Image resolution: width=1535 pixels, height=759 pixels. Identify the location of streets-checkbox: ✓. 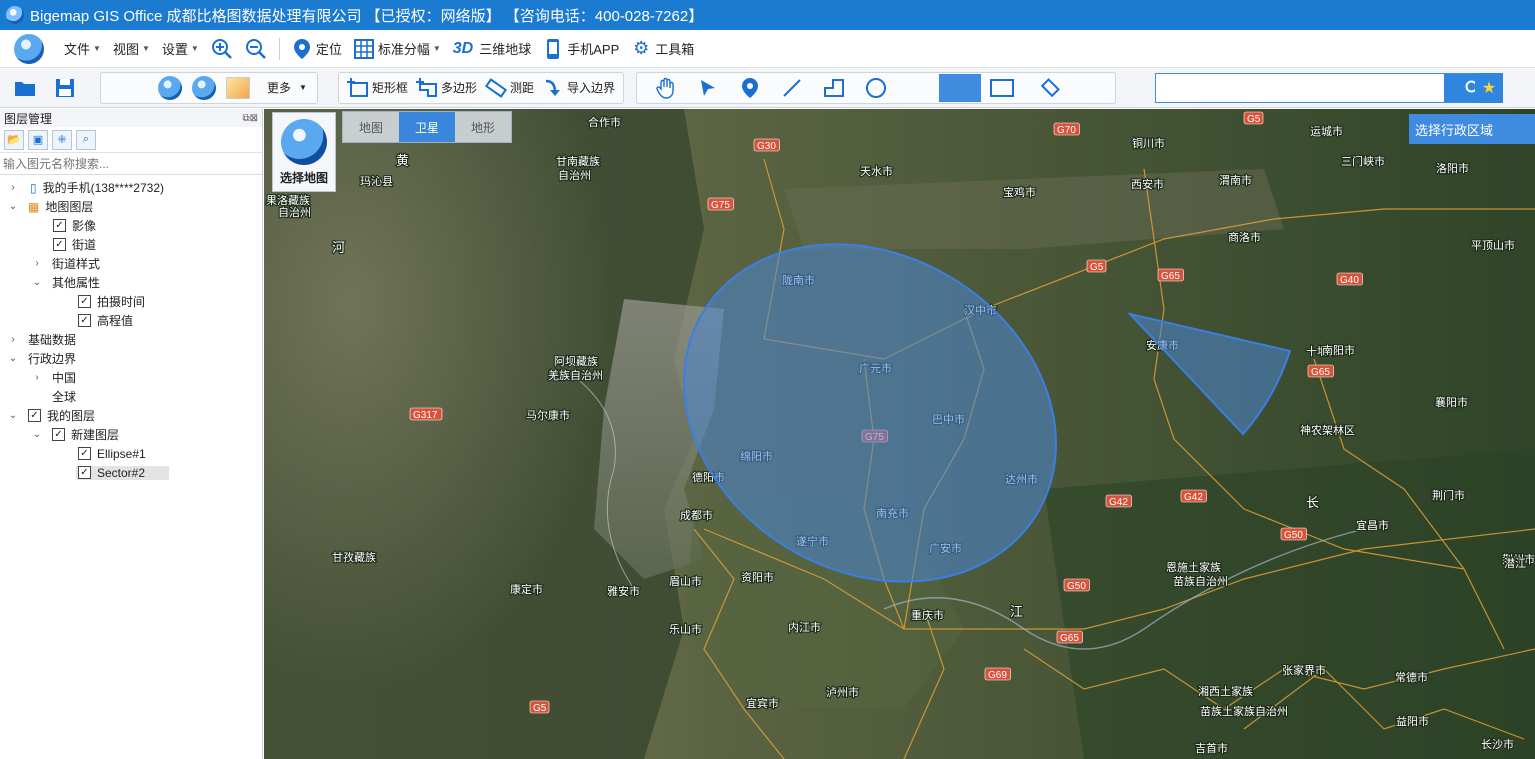
(59, 244).